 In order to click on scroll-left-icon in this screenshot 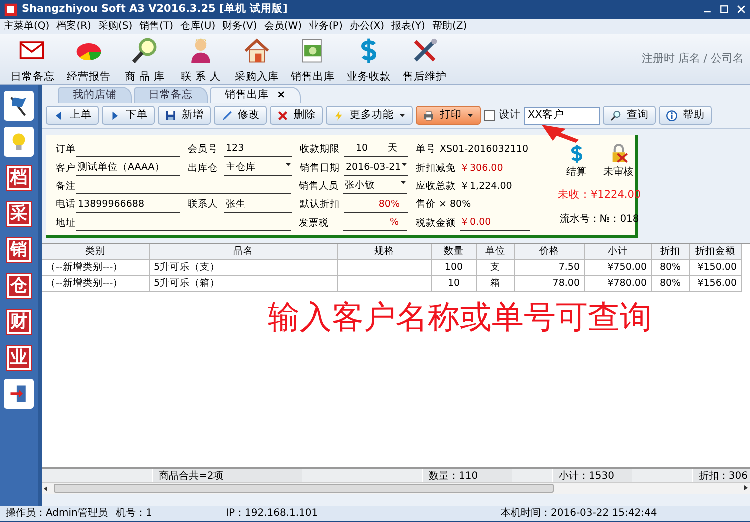, I will do `click(46, 488)`.